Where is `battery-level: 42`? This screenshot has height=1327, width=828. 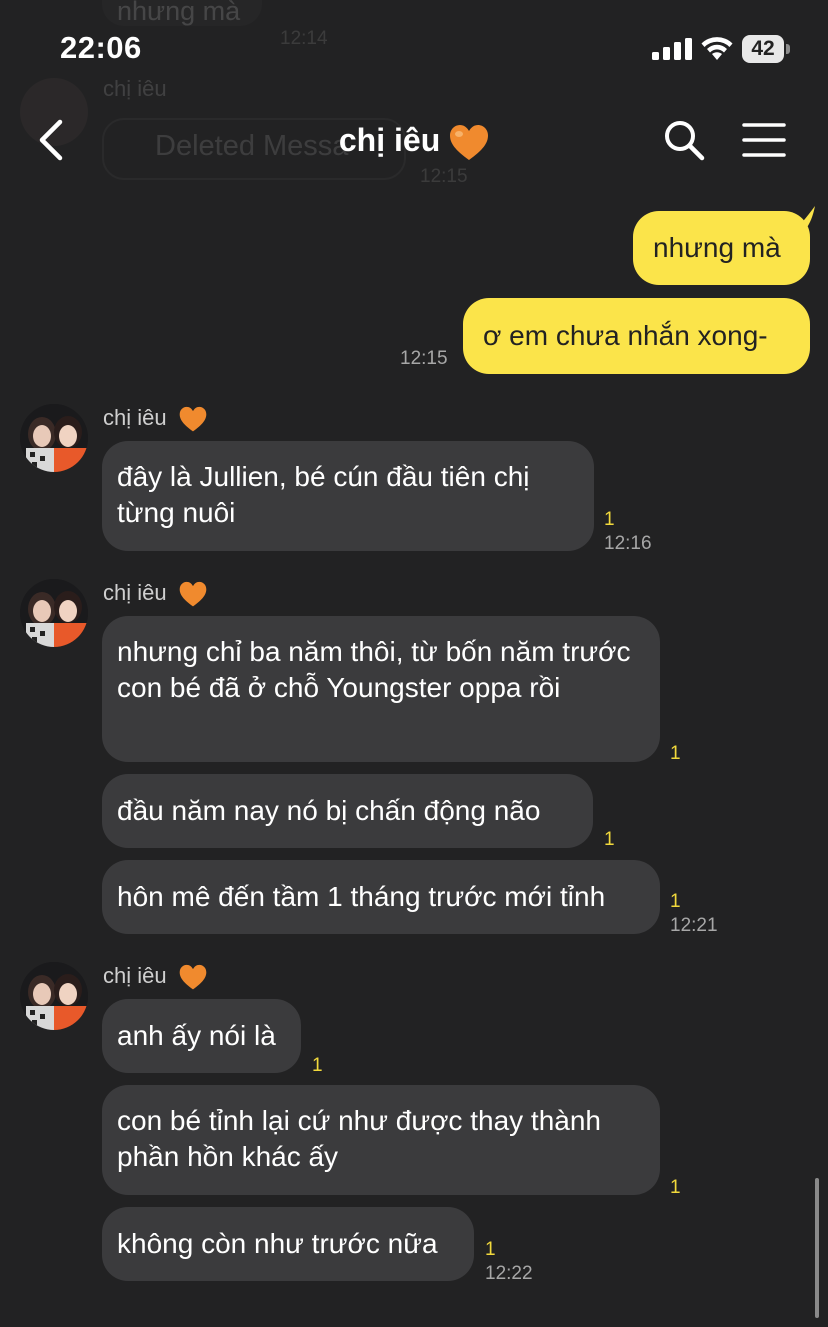
battery-level: 42 is located at coordinates (763, 49).